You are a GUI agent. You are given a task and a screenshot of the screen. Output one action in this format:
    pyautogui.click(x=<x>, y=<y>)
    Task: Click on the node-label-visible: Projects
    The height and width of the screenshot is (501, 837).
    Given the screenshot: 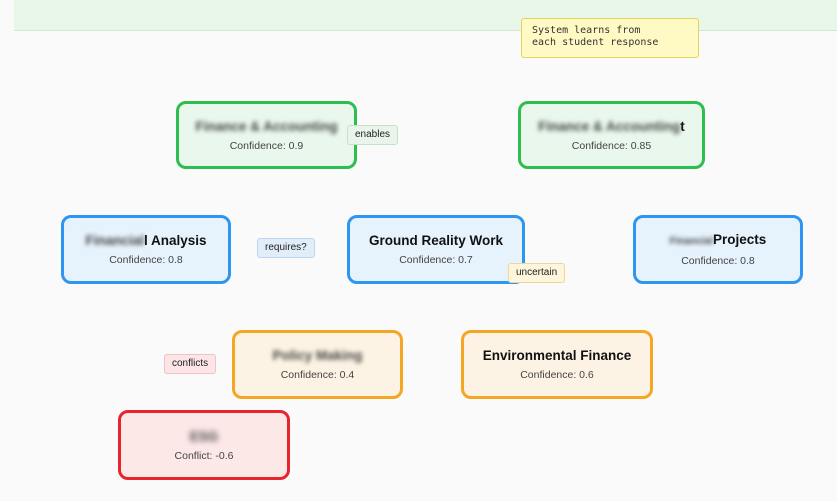 What is the action you would take?
    pyautogui.click(x=740, y=239)
    